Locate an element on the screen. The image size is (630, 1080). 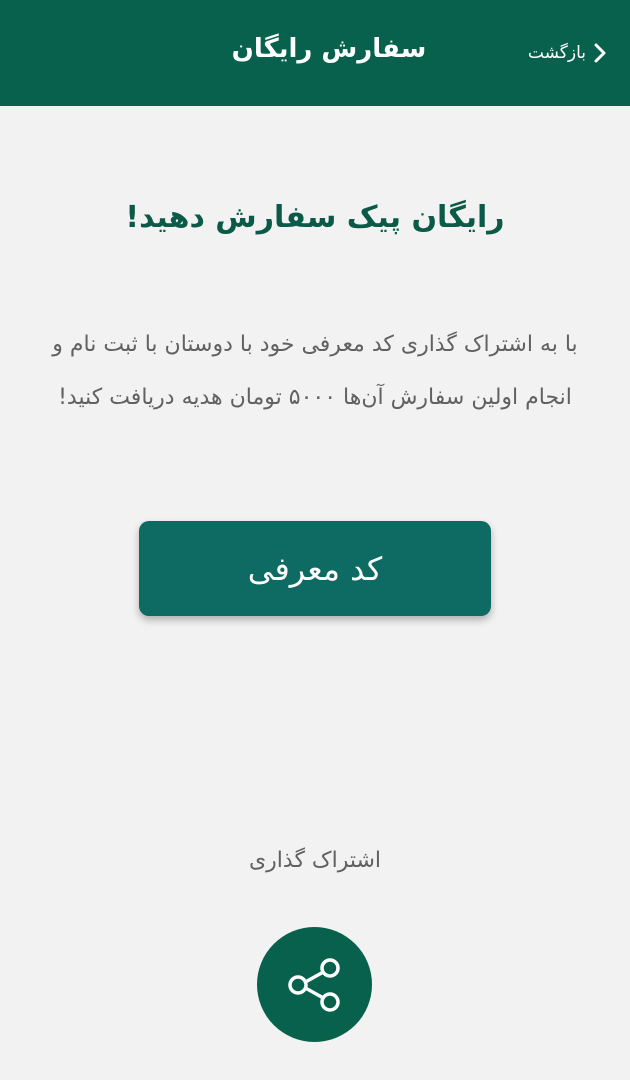
share-icon is located at coordinates (313, 984).